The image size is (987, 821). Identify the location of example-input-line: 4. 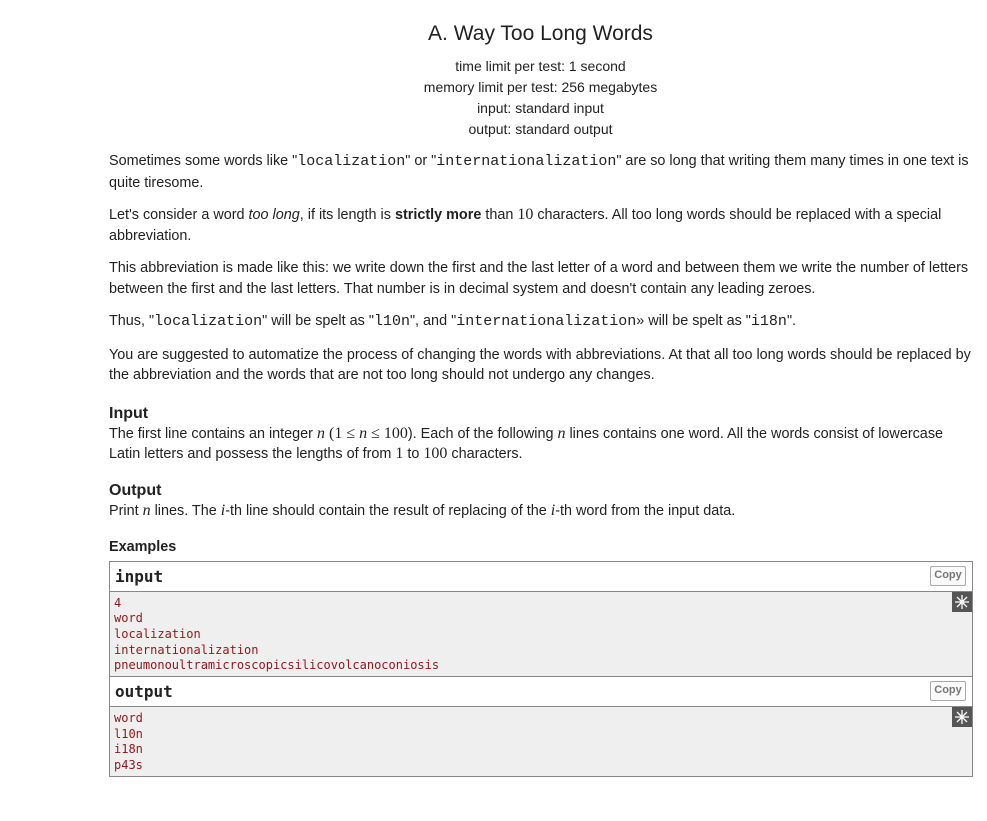
(118, 602).